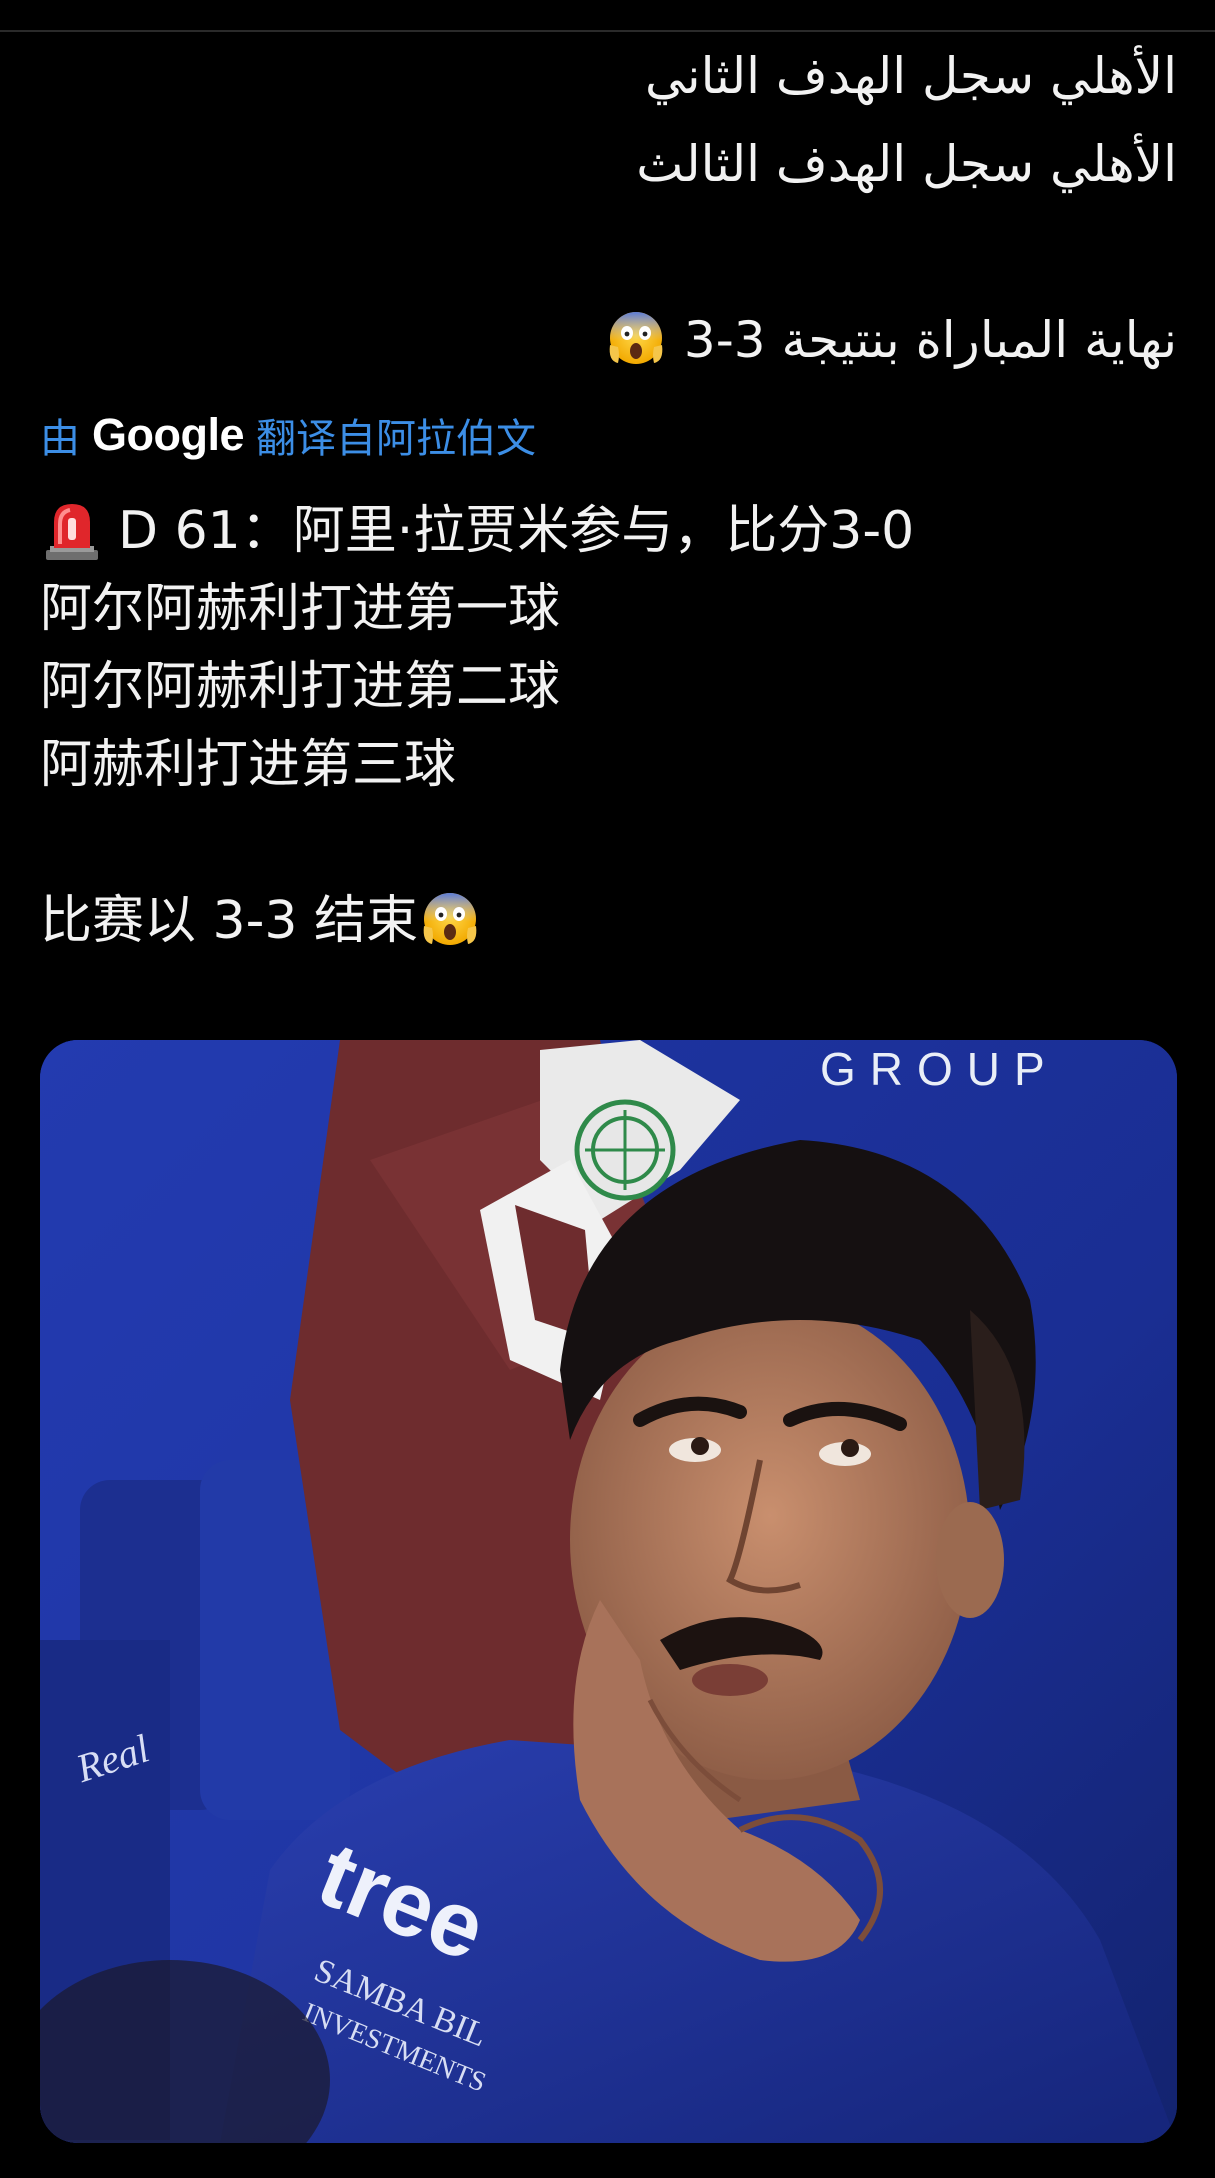 The image size is (1215, 2178). What do you see at coordinates (910, 76) in the screenshot?
I see `original-line-1: الأهلي سجل الهدف الثاني` at bounding box center [910, 76].